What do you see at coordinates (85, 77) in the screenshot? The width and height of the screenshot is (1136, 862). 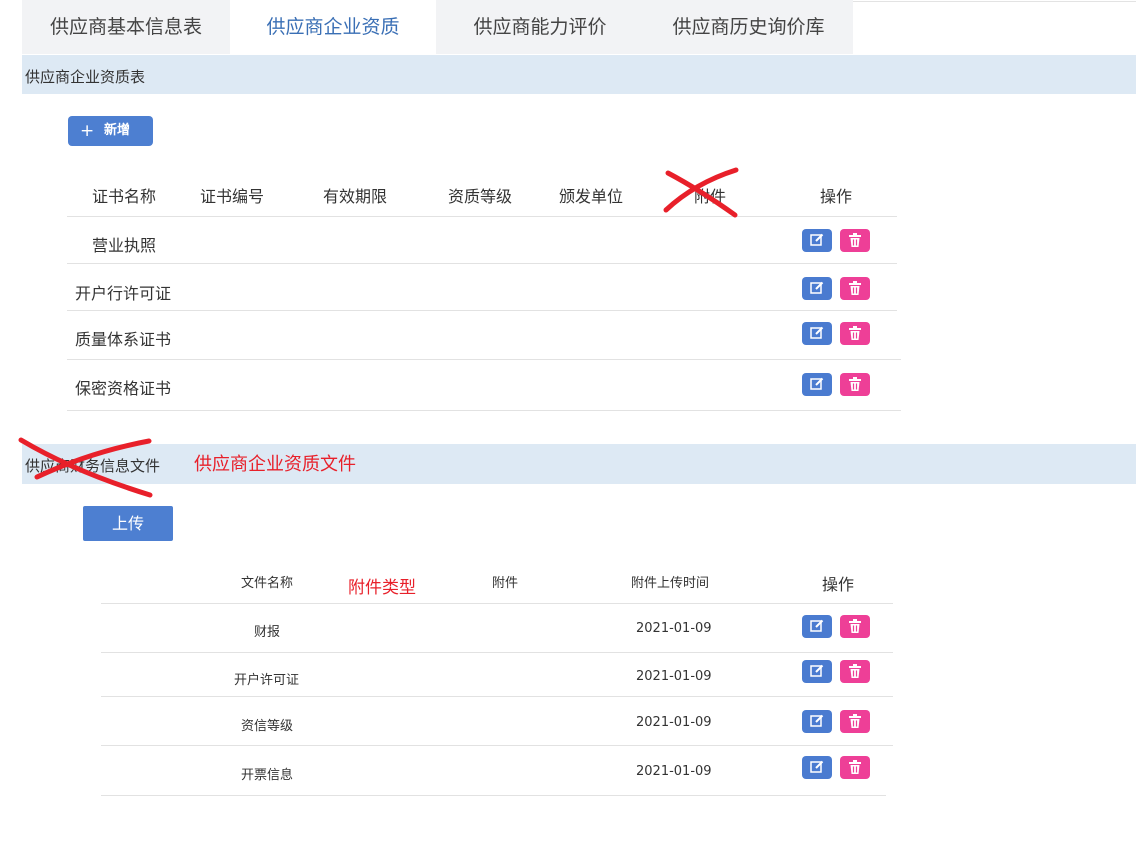 I see `qualification-section-title: 供应商企业资质表` at bounding box center [85, 77].